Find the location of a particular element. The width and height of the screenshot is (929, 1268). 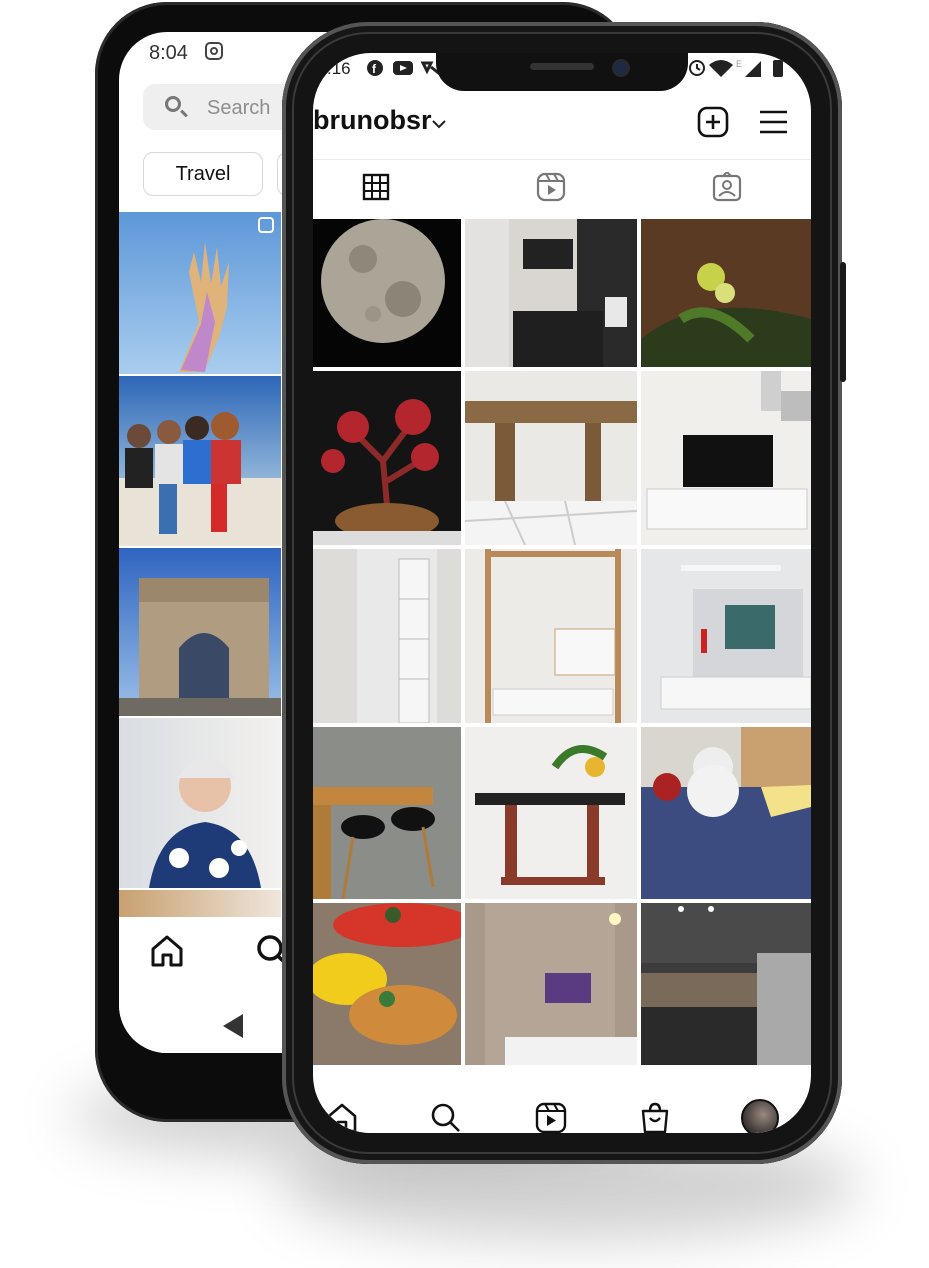

profile-username: brunobsr is located at coordinates (372, 120).